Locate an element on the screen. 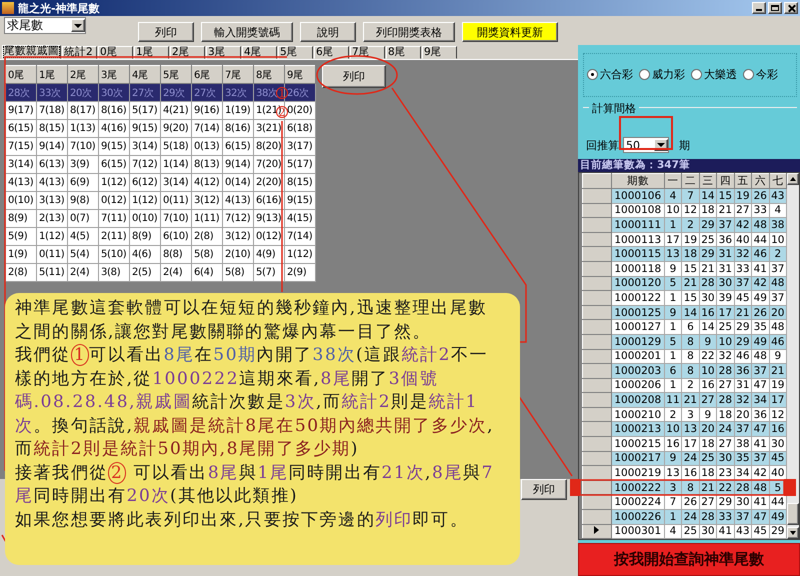 The height and width of the screenshot is (576, 800). tab: 8尾 is located at coordinates (403, 52).